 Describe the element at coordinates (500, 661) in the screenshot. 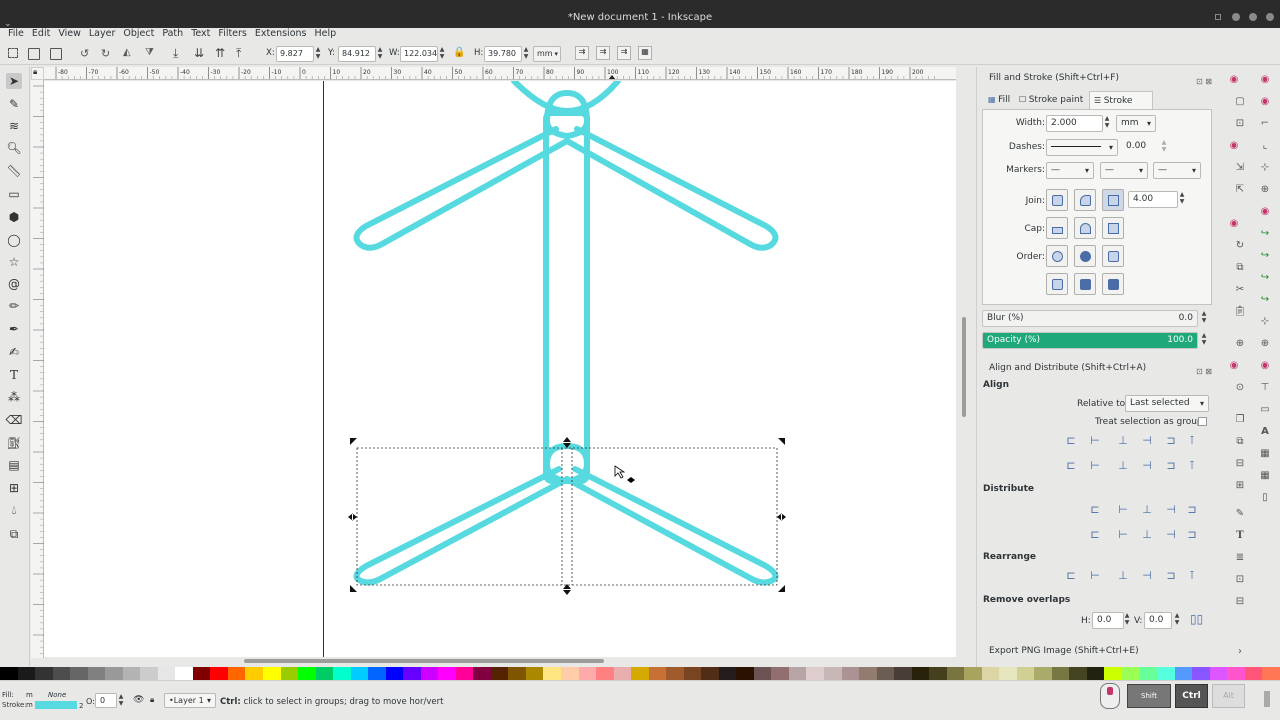

I see `horizontal-scrollbar` at that location.